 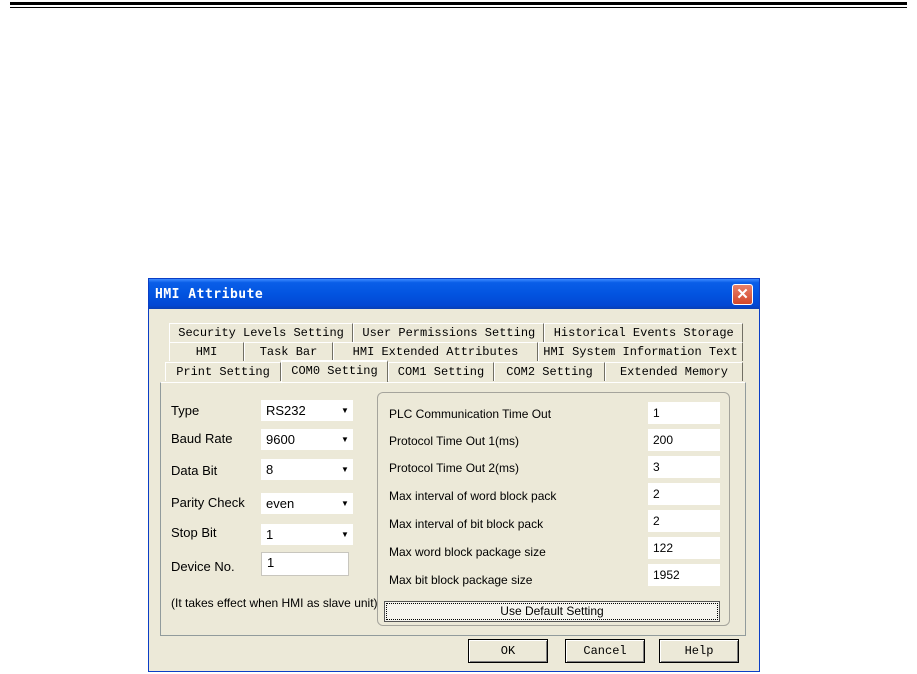 I want to click on document-top-rule-thin, so click(x=458, y=7).